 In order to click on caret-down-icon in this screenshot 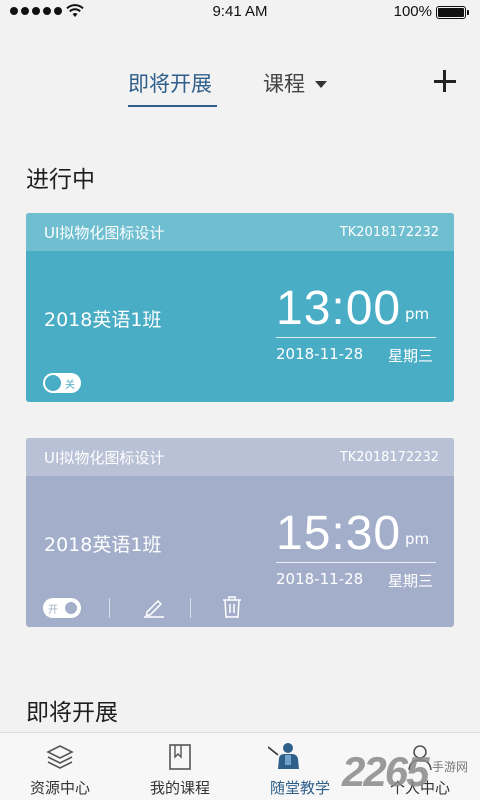, I will do `click(321, 84)`.